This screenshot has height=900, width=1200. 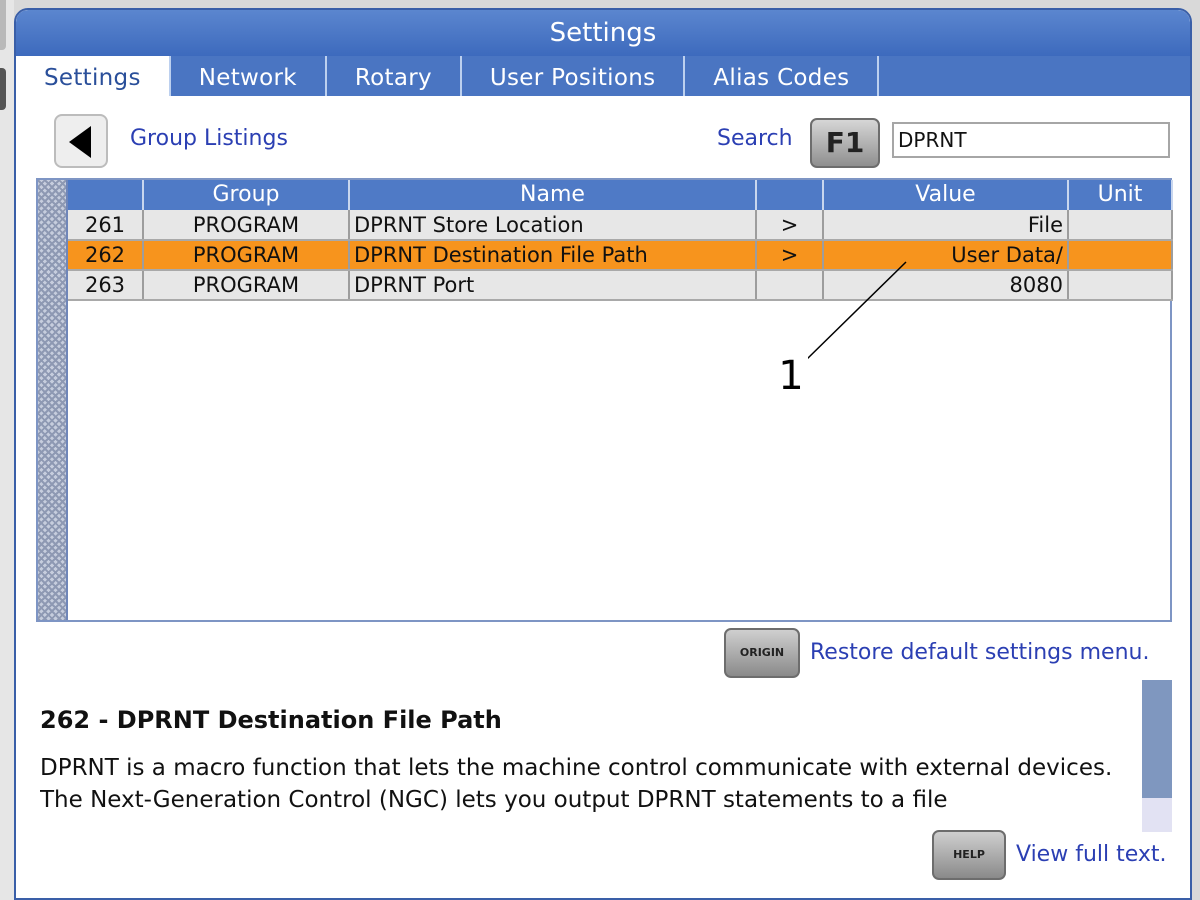 I want to click on background-strip, so click(x=7, y=450).